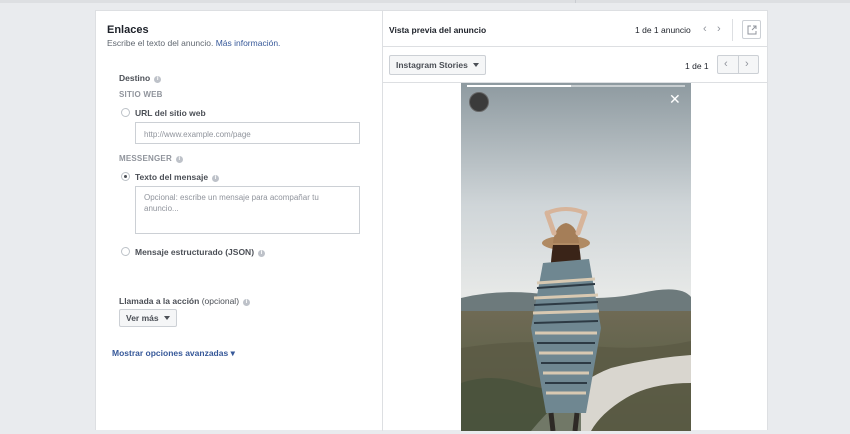  Describe the element at coordinates (576, 86) in the screenshot. I see `story-progress-bar` at that location.